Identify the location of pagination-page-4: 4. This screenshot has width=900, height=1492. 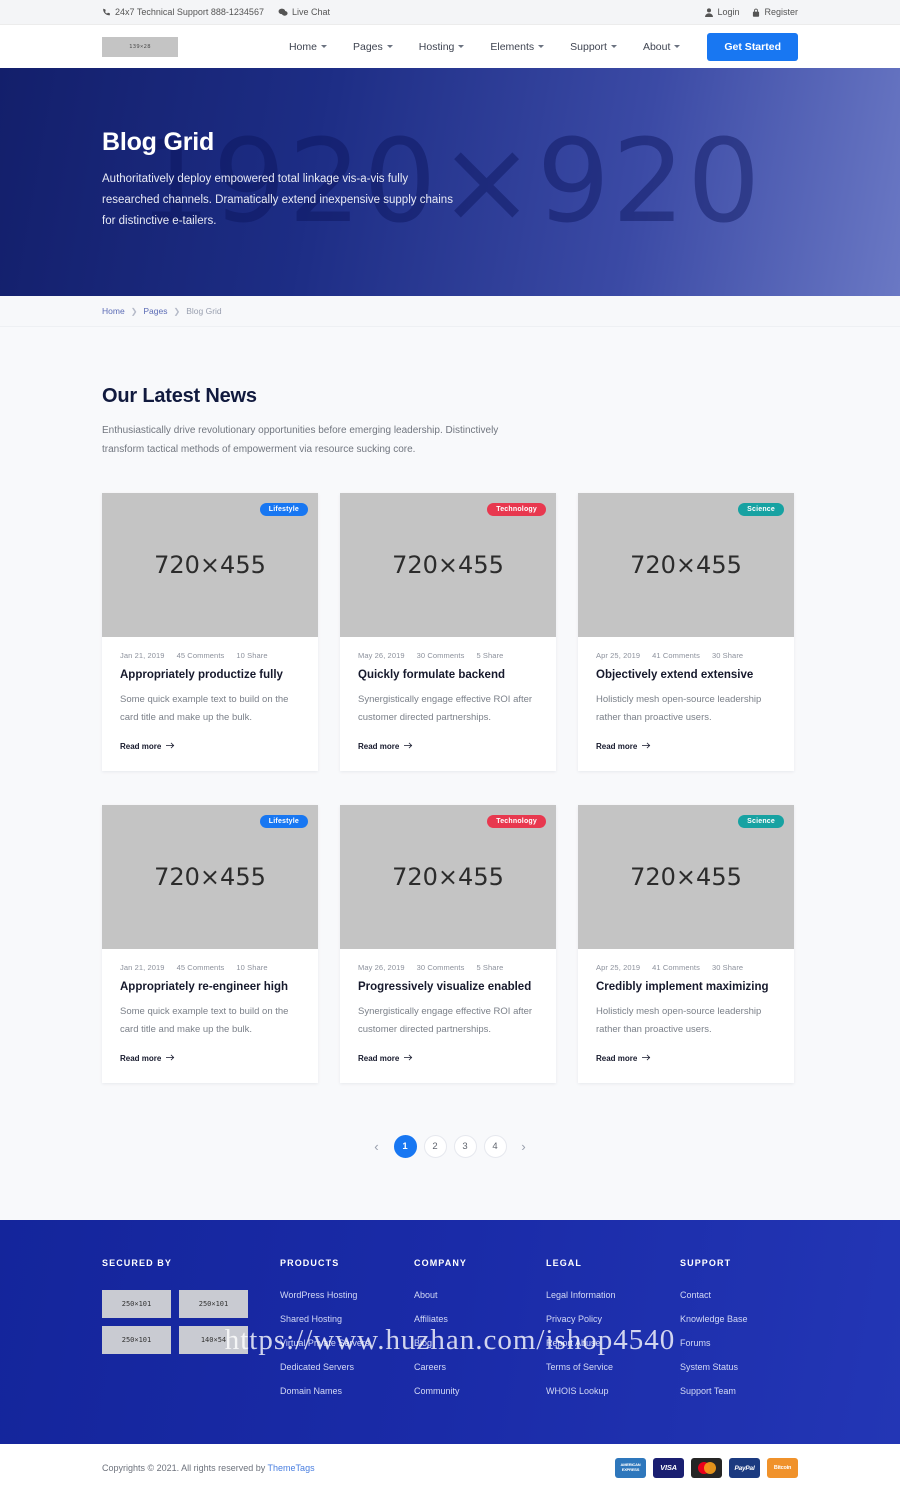
(495, 1147).